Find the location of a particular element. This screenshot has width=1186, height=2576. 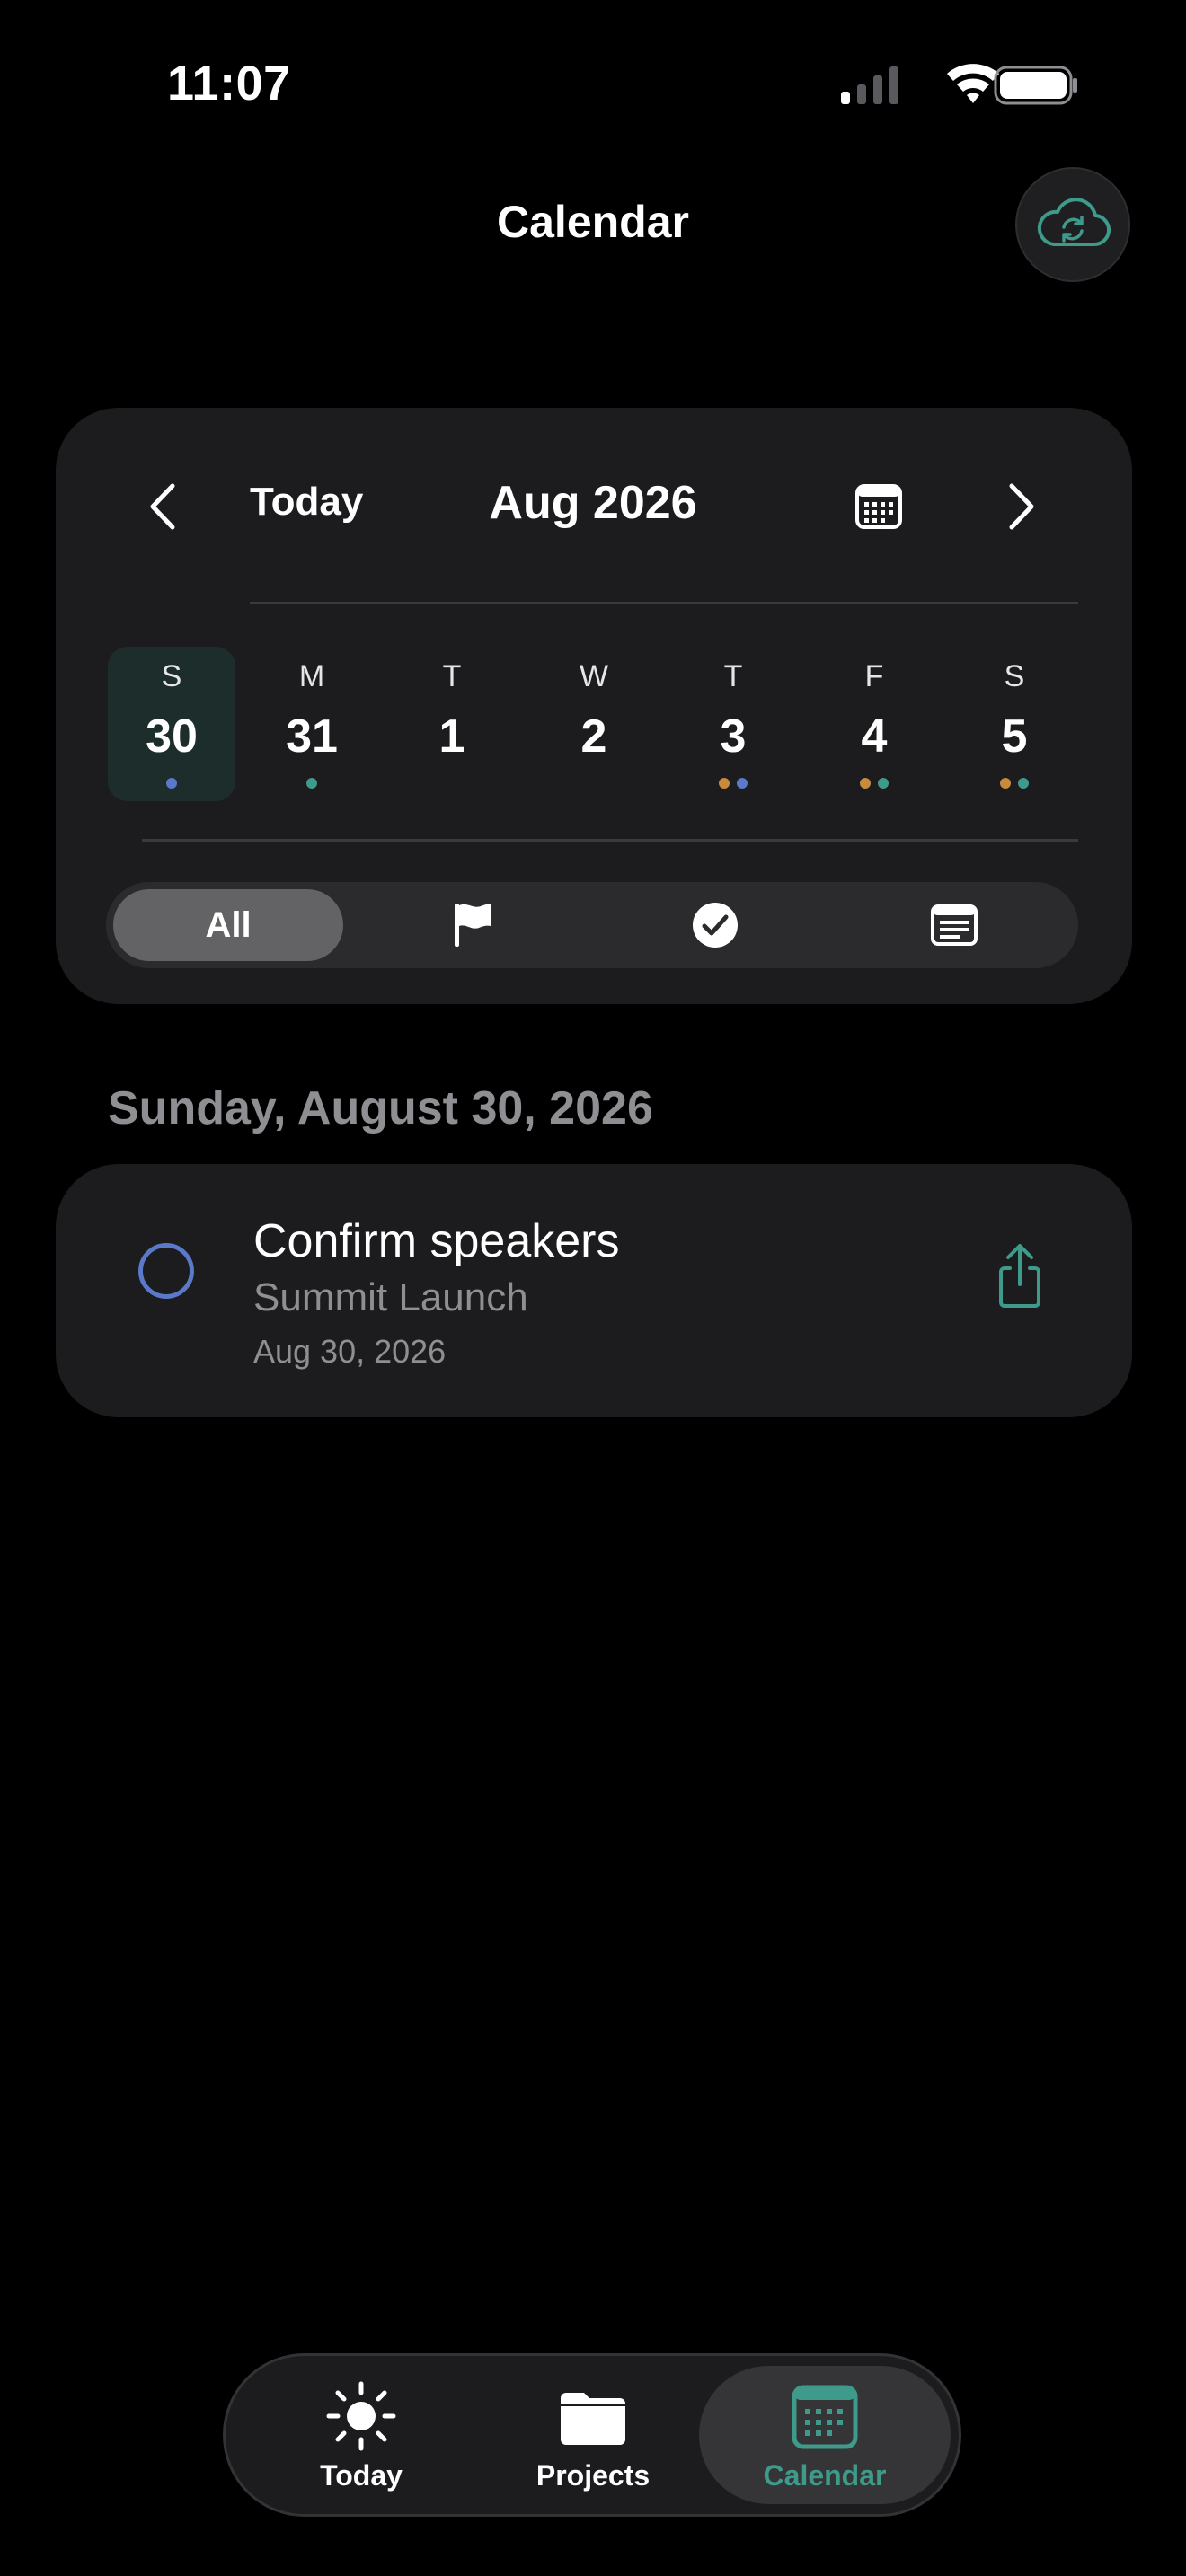

month-label: Aug 2026 is located at coordinates (593, 503).